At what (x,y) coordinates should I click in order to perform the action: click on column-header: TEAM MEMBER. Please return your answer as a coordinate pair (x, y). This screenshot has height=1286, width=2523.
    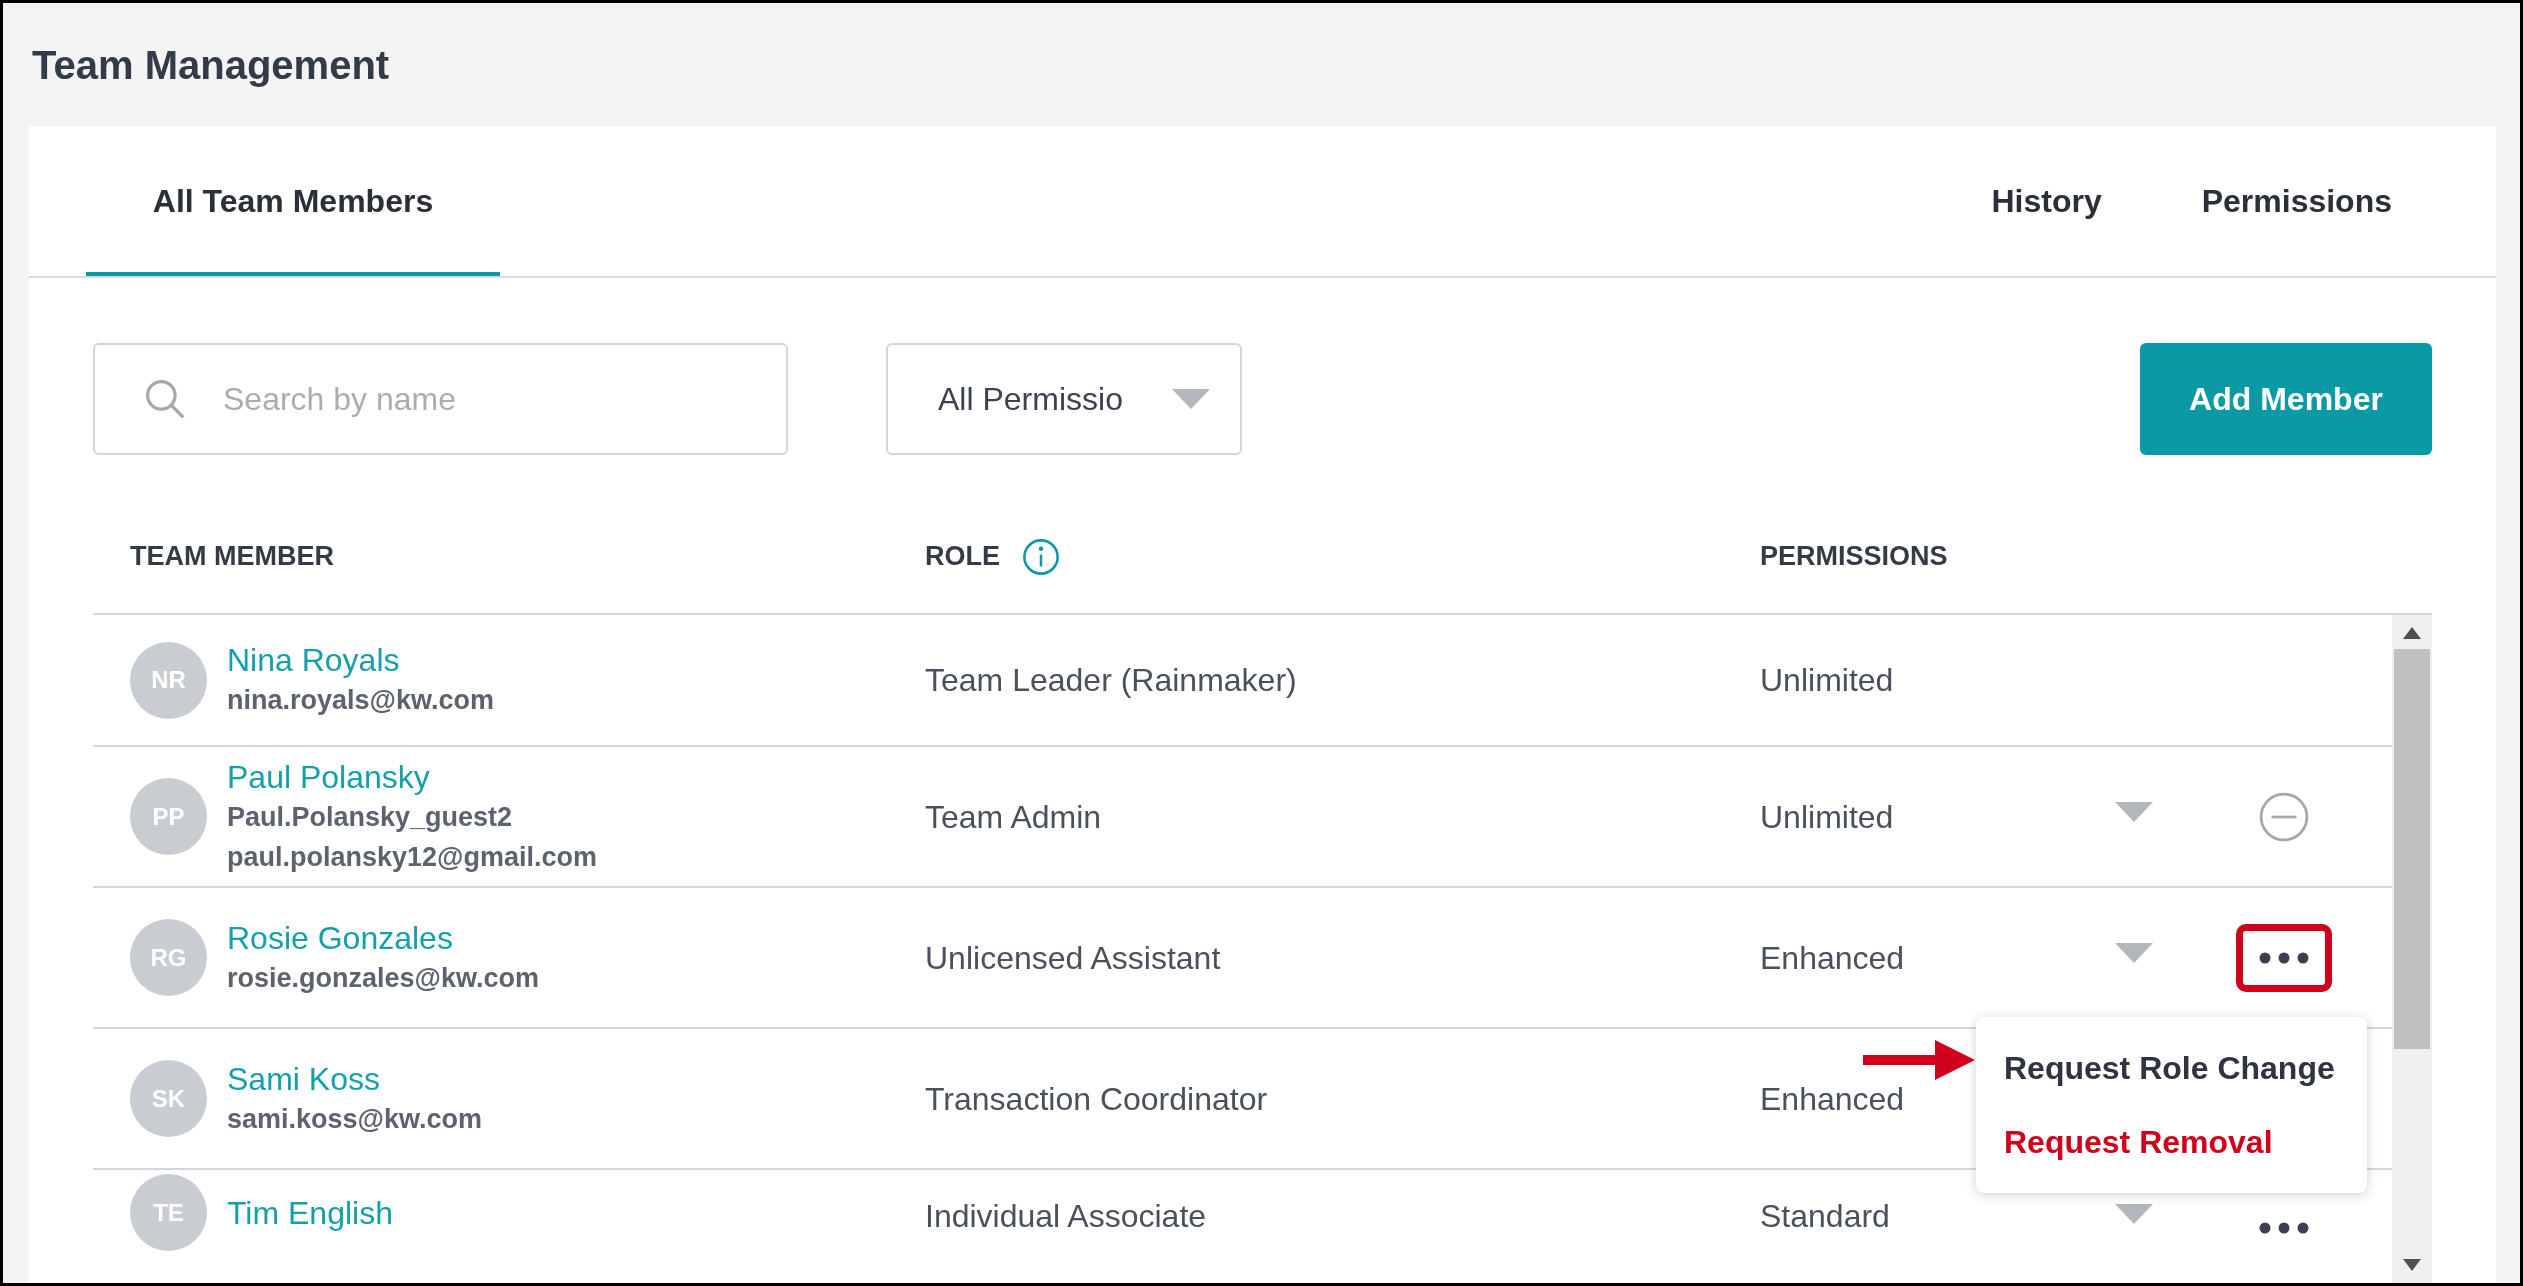
    Looking at the image, I should click on (232, 557).